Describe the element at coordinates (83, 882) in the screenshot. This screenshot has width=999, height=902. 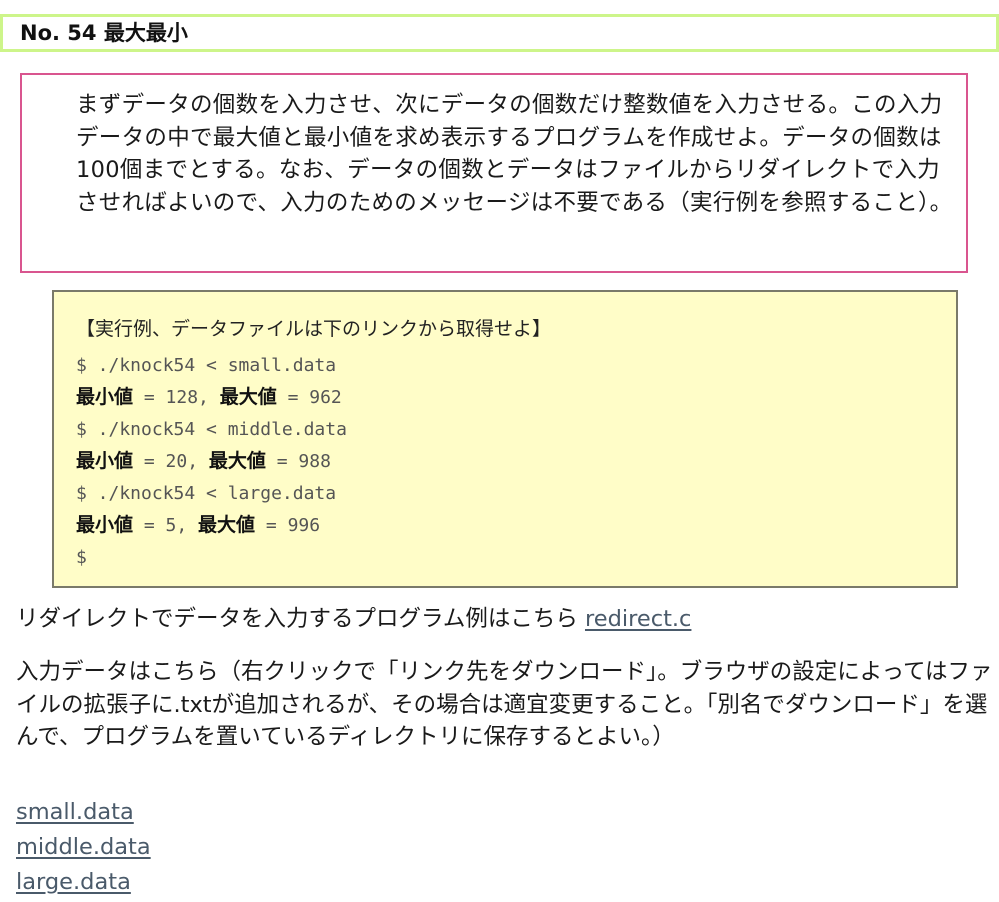
I see `large-data-link: large.data` at that location.